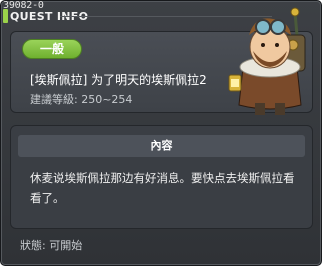 The width and height of the screenshot is (322, 266). Describe the element at coordinates (118, 80) in the screenshot. I see `quest-title: [埃斯佩拉] 为了明天的埃斯佩拉2` at that location.